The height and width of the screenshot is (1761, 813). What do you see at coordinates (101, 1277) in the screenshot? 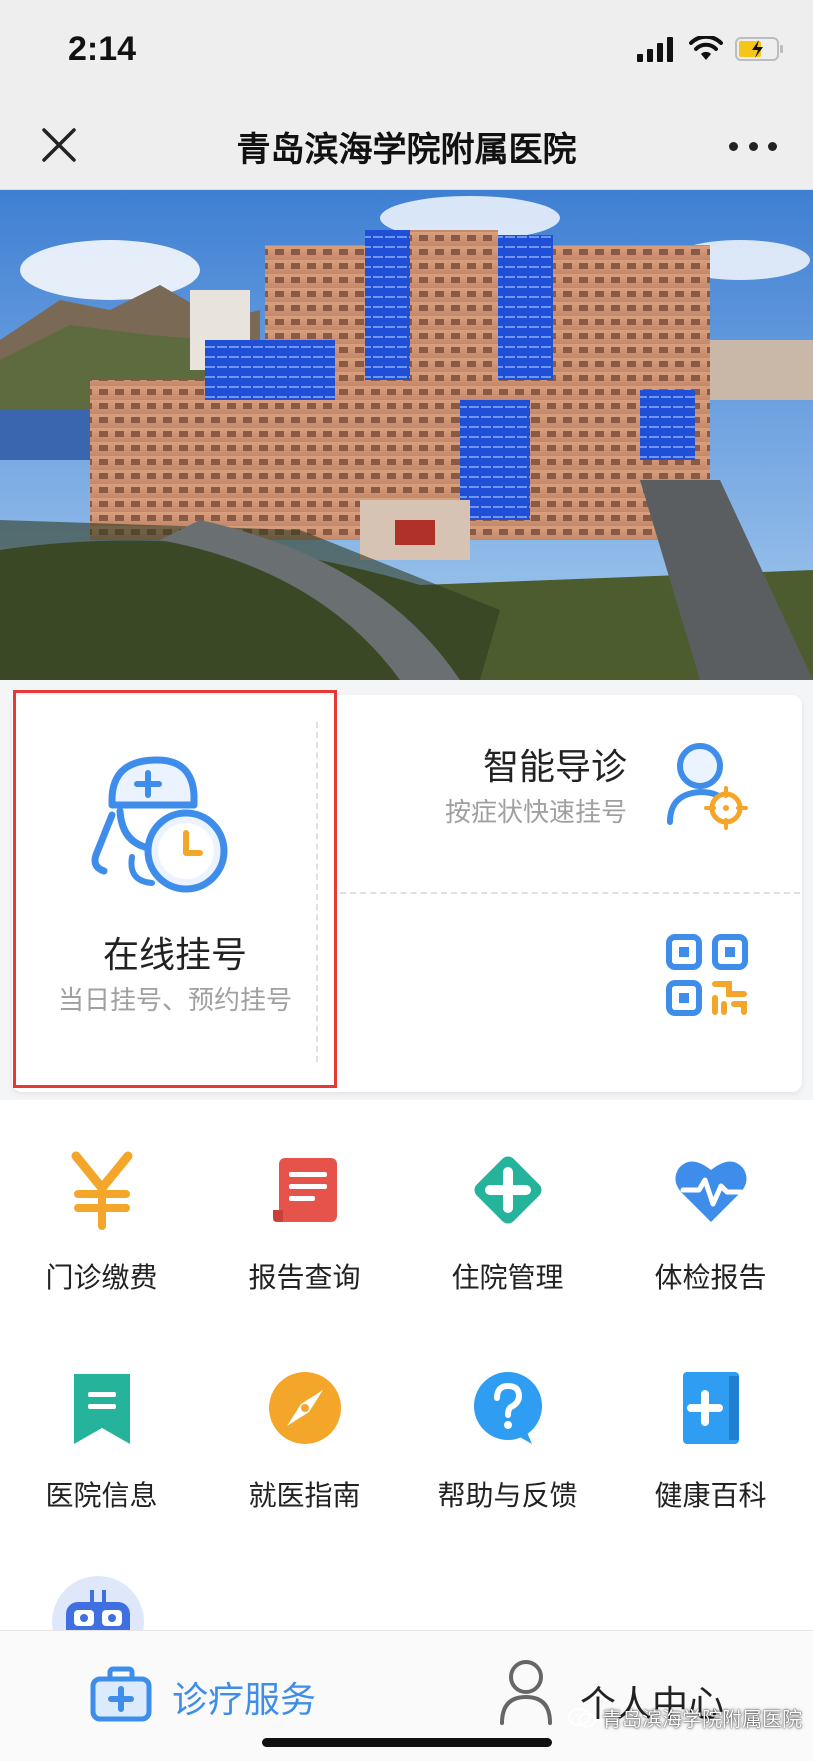
I see `grid-item-label: 门诊缴费` at bounding box center [101, 1277].